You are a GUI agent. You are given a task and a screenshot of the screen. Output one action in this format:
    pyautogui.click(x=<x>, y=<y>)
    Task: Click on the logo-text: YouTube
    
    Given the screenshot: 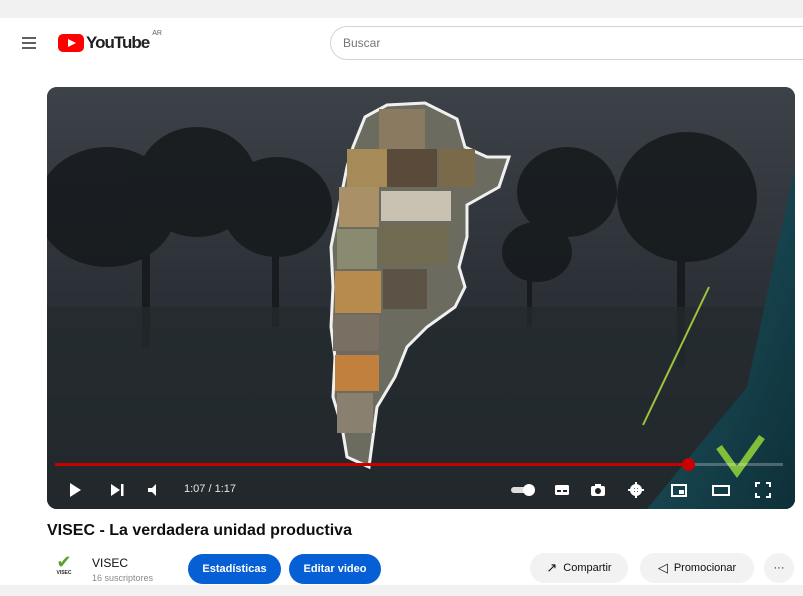 What is the action you would take?
    pyautogui.click(x=118, y=42)
    